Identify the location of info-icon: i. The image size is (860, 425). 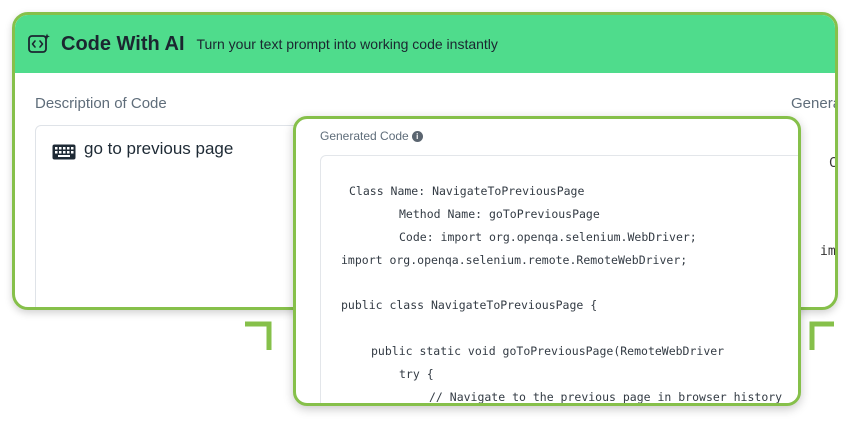
(417, 136).